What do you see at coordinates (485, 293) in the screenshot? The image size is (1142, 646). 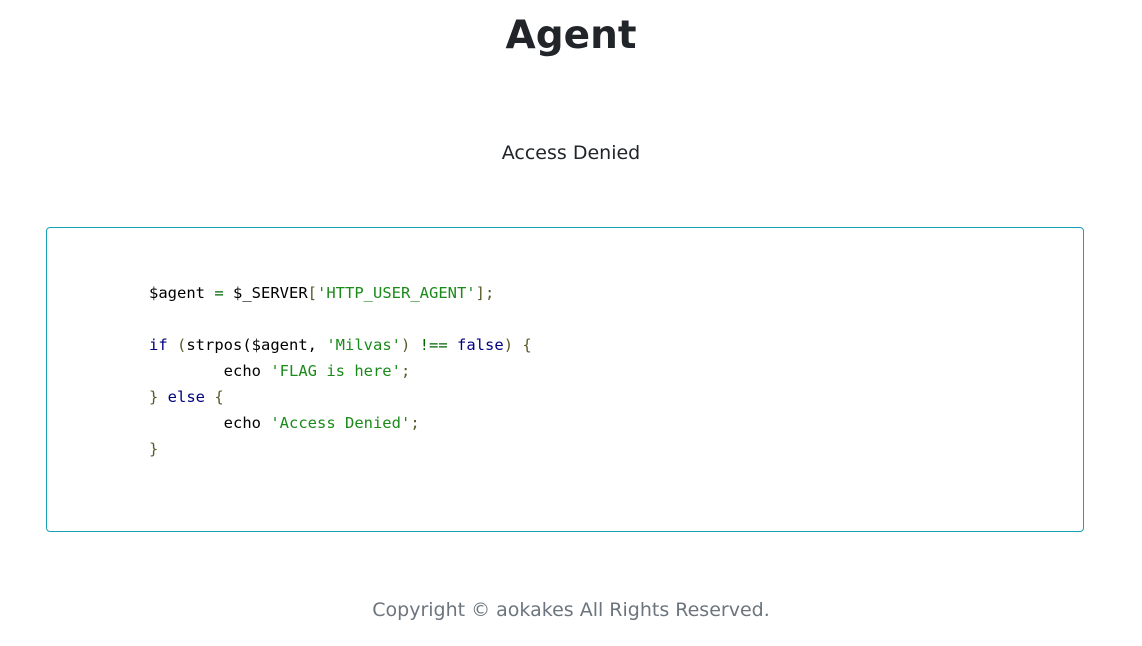 I see `code-token: ];` at bounding box center [485, 293].